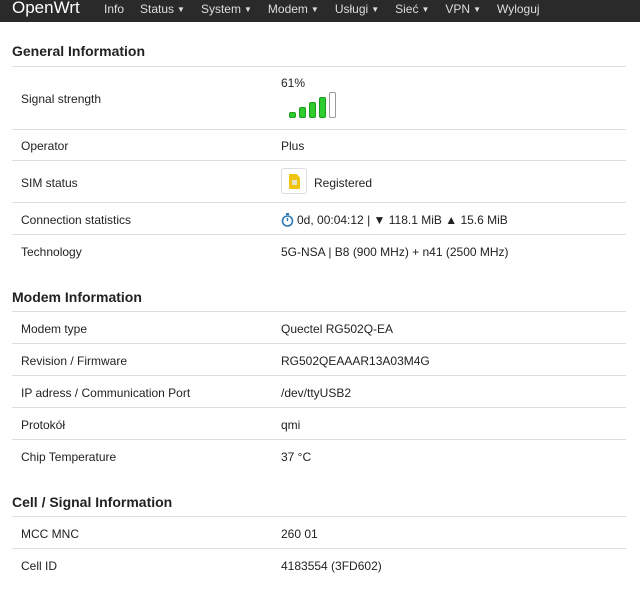 The height and width of the screenshot is (606, 640). What do you see at coordinates (293, 11) in the screenshot?
I see `nav-item-modem: Modem ▼` at bounding box center [293, 11].